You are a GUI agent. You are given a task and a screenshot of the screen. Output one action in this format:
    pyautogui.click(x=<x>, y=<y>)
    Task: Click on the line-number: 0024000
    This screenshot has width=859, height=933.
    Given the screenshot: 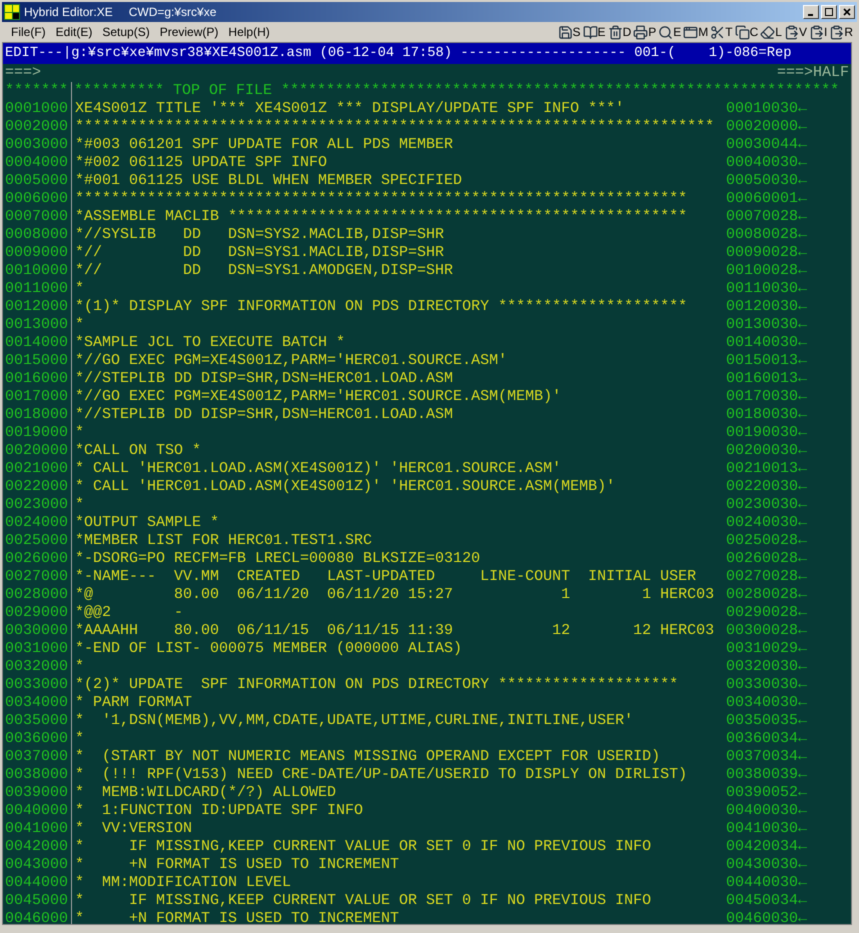 What is the action you would take?
    pyautogui.click(x=37, y=523)
    